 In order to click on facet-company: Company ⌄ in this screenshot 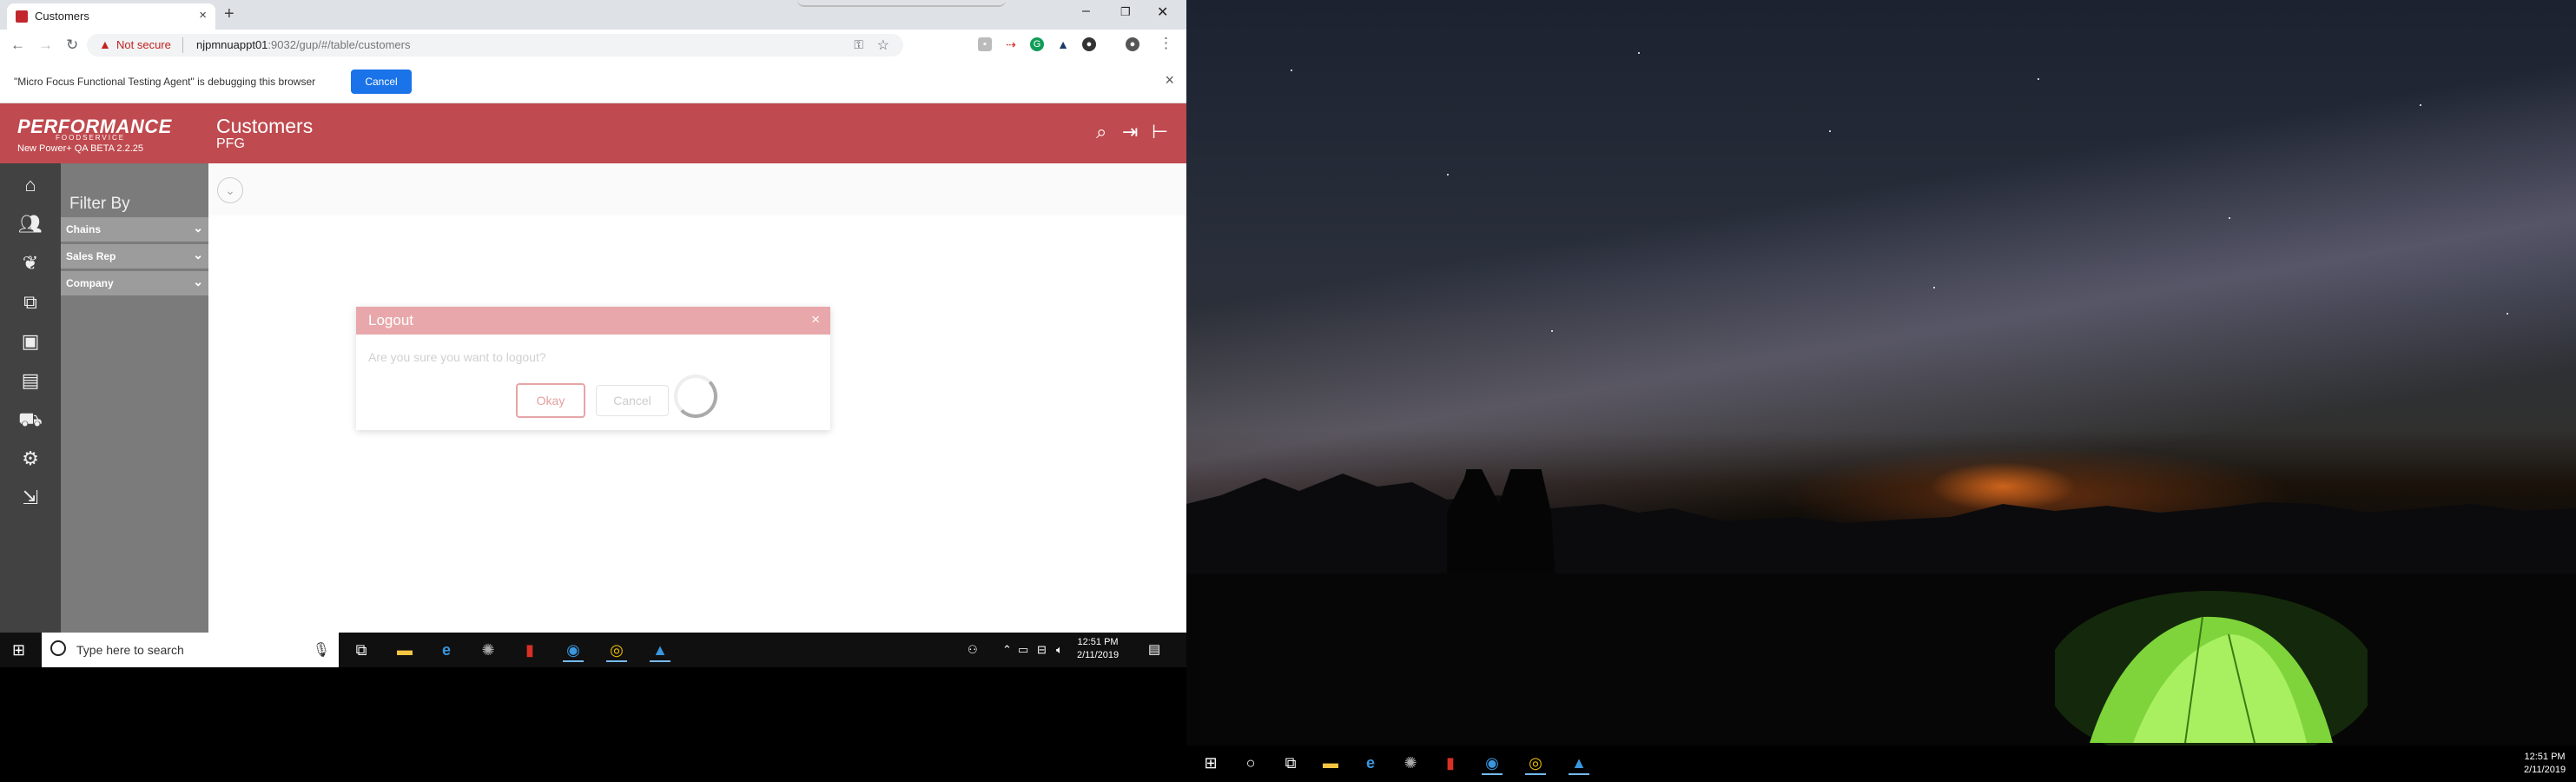, I will do `click(134, 284)`.